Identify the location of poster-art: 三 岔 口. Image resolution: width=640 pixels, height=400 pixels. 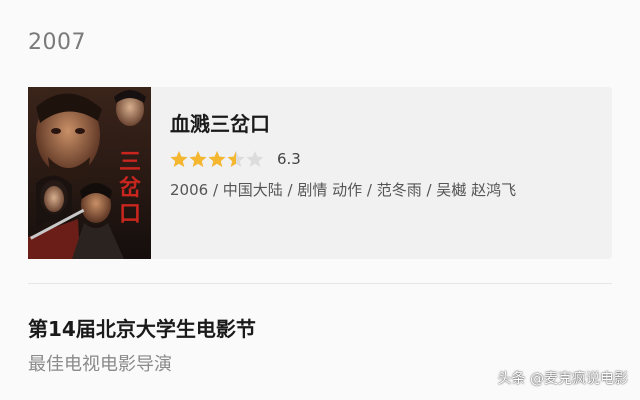
(89, 173).